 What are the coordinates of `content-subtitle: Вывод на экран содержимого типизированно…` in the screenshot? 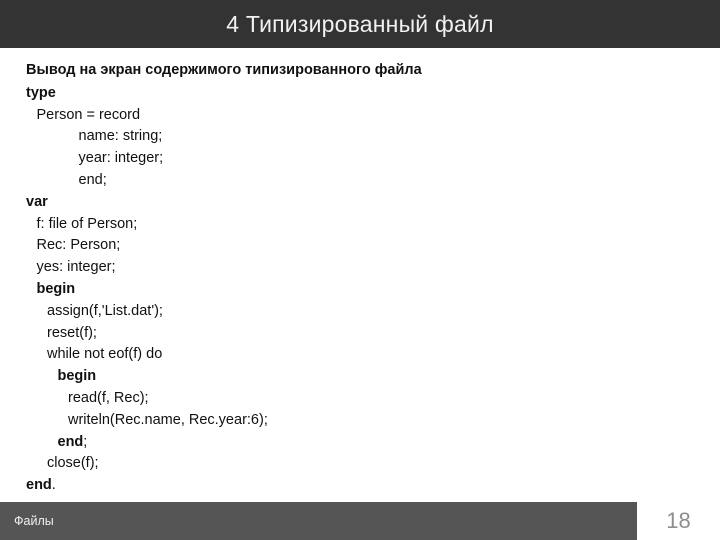 It's located at (224, 70).